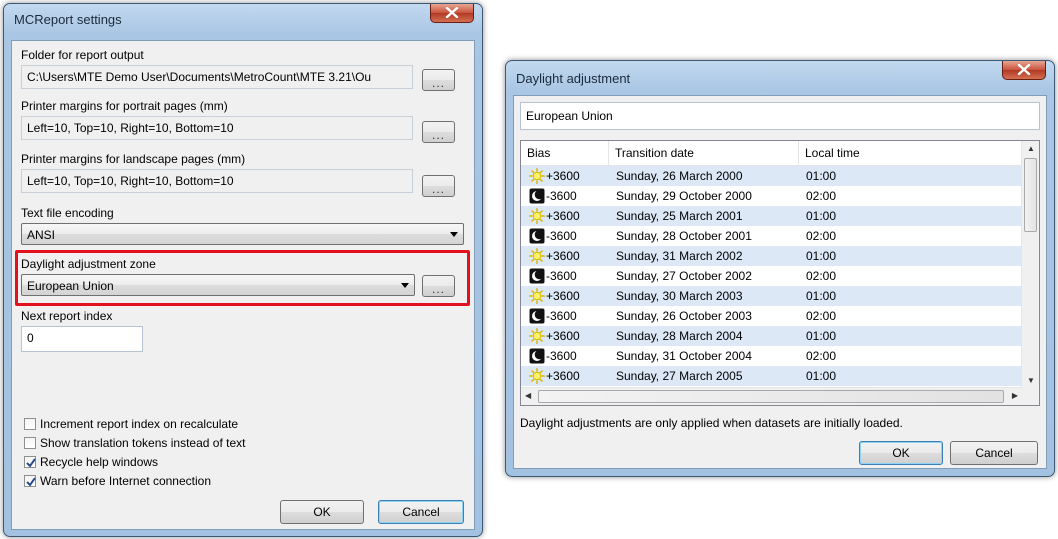 The height and width of the screenshot is (539, 1058). Describe the element at coordinates (133, 159) in the screenshot. I see `landscape-margins-label: Printer margins for landscape pages (mm)` at that location.